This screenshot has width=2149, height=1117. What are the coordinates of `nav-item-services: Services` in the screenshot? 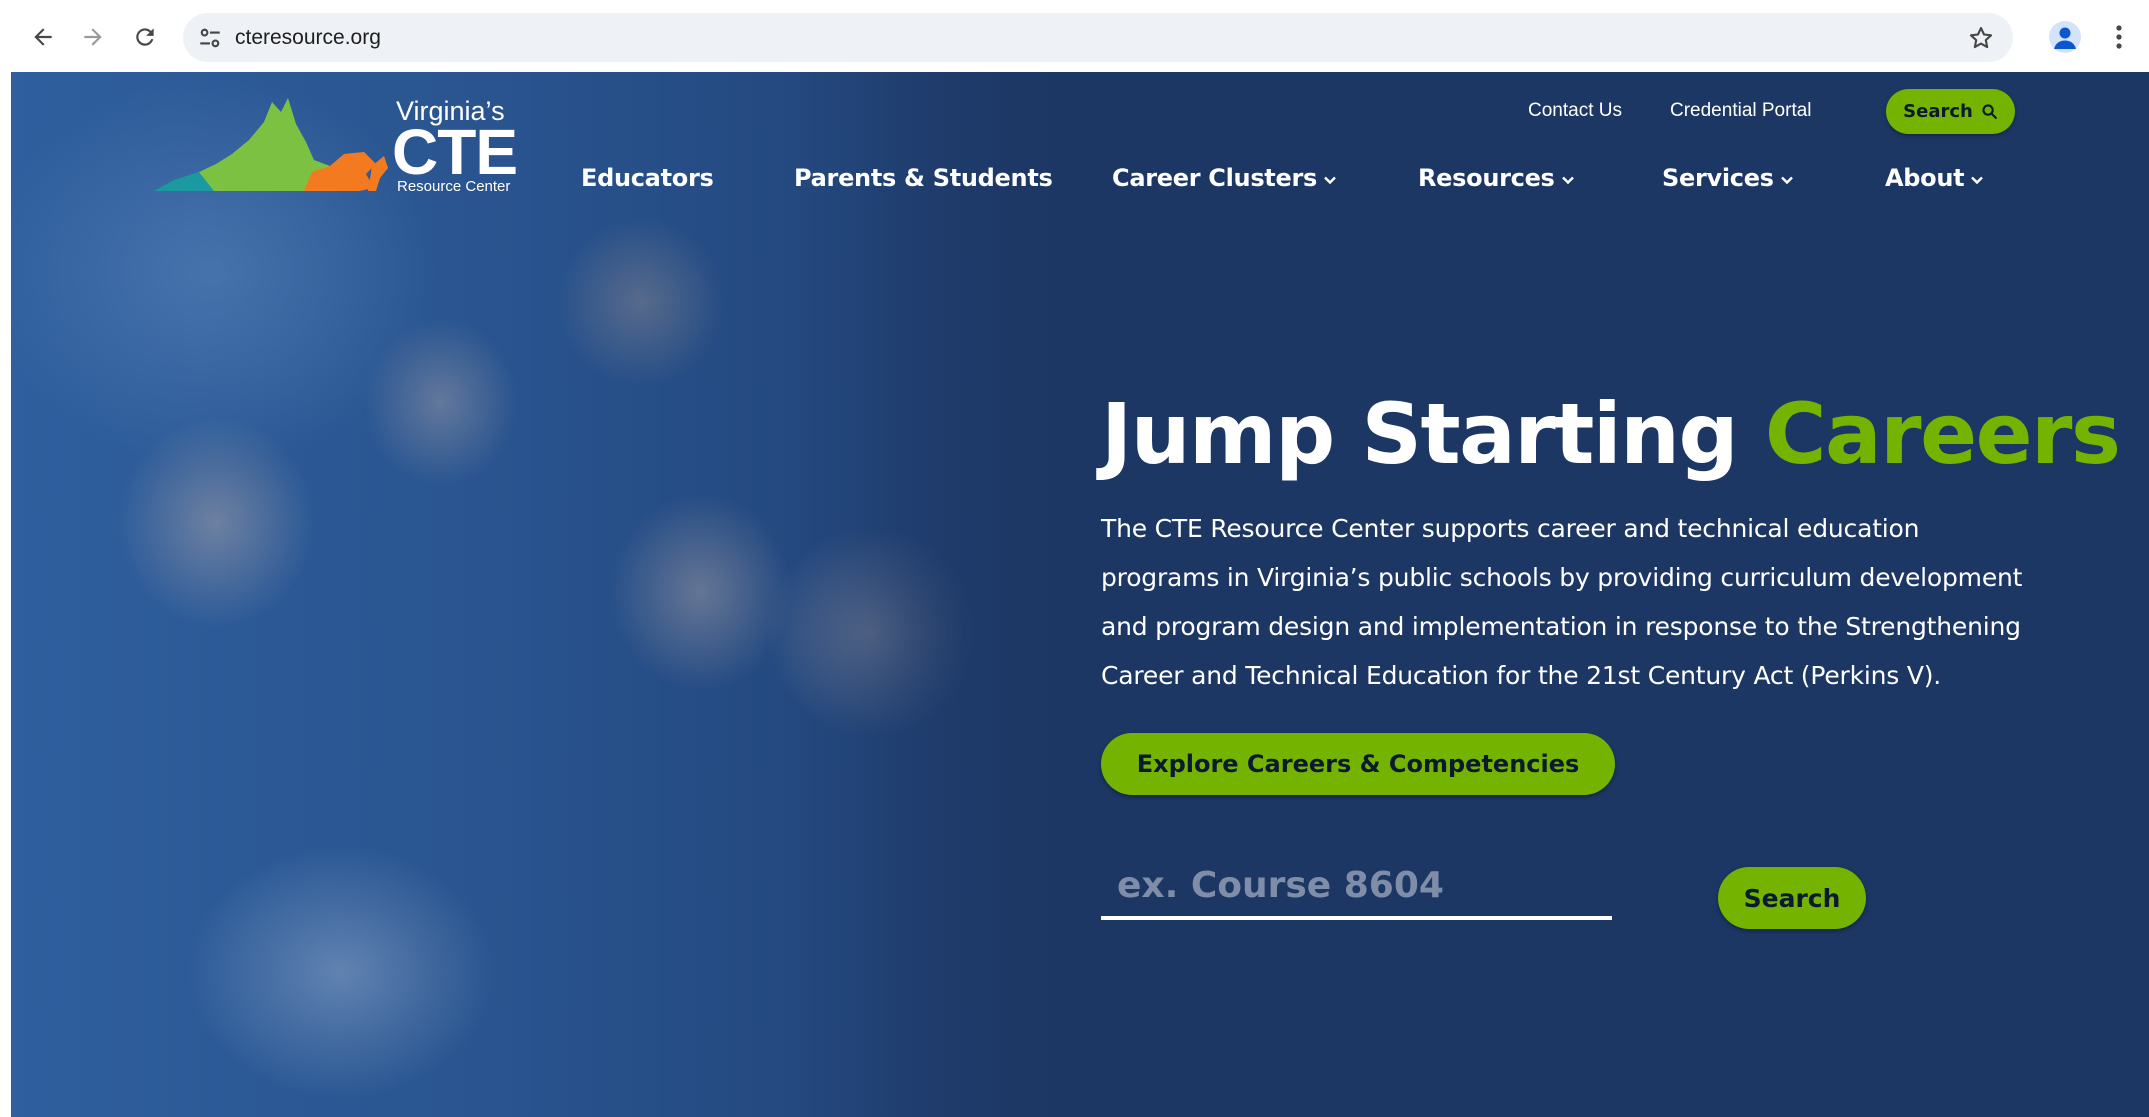 It's located at (1728, 178).